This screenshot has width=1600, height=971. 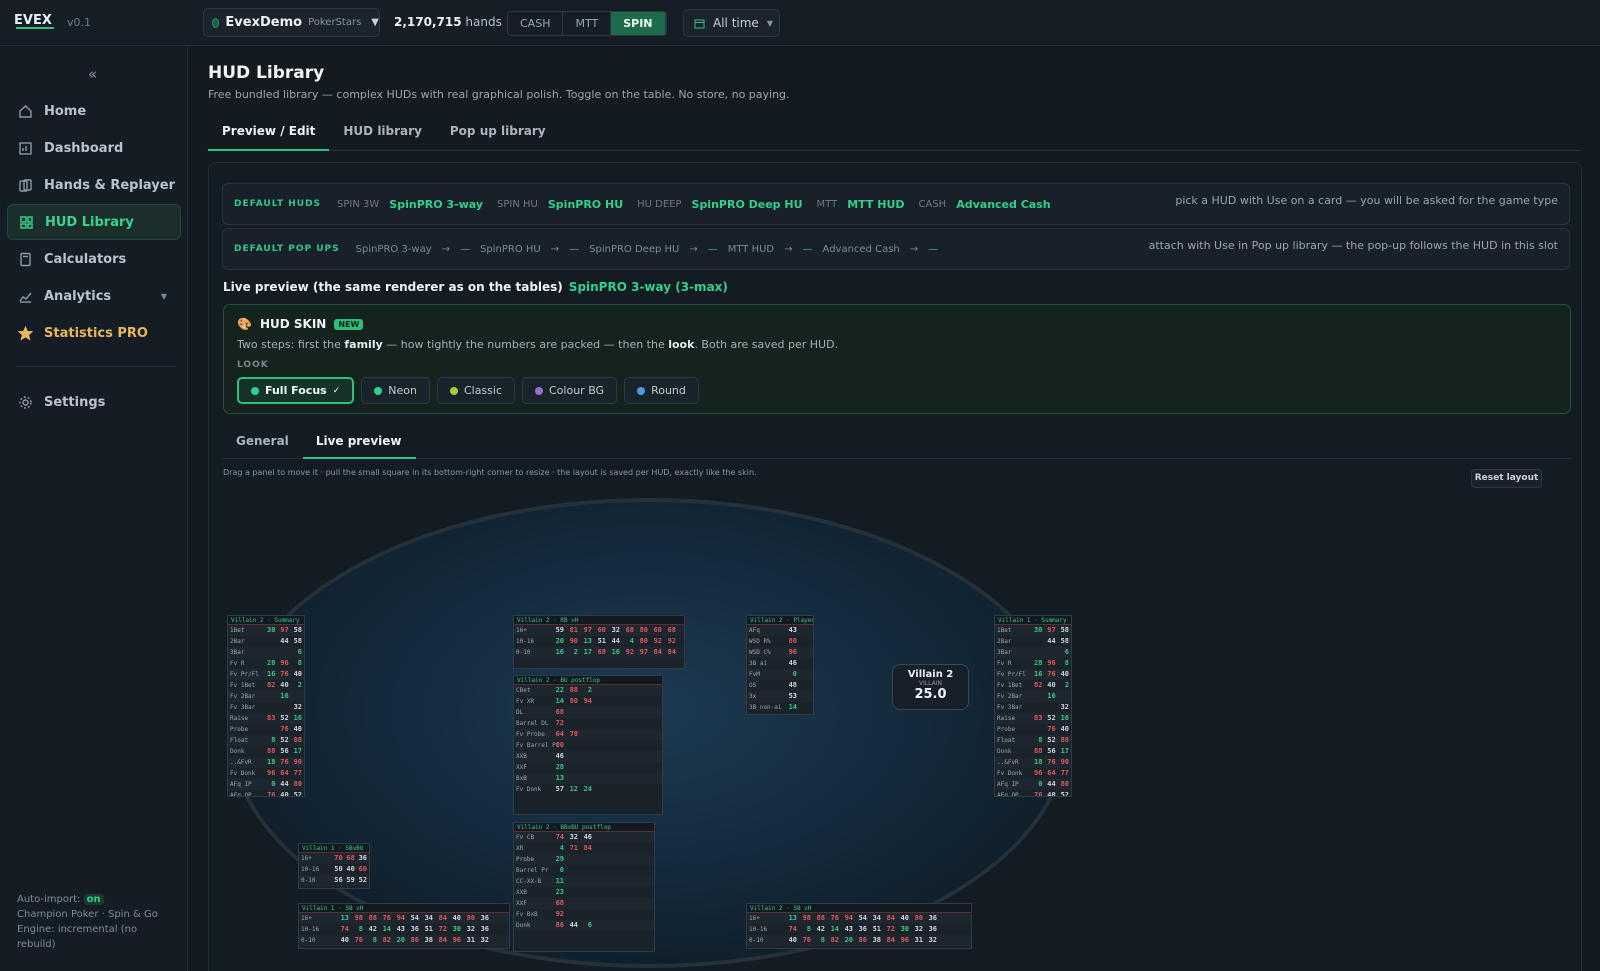 What do you see at coordinates (94, 222) in the screenshot?
I see `sidebar-item-hud-library: HUD Library` at bounding box center [94, 222].